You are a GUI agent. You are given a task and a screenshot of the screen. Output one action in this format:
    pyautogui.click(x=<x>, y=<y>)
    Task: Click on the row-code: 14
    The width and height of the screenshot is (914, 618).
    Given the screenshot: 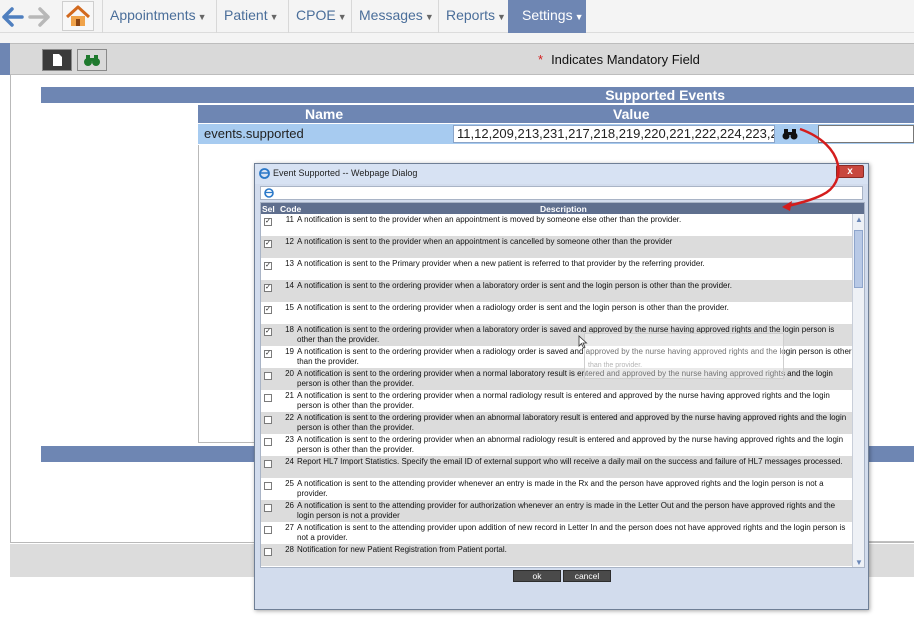 What is the action you would take?
    pyautogui.click(x=289, y=285)
    